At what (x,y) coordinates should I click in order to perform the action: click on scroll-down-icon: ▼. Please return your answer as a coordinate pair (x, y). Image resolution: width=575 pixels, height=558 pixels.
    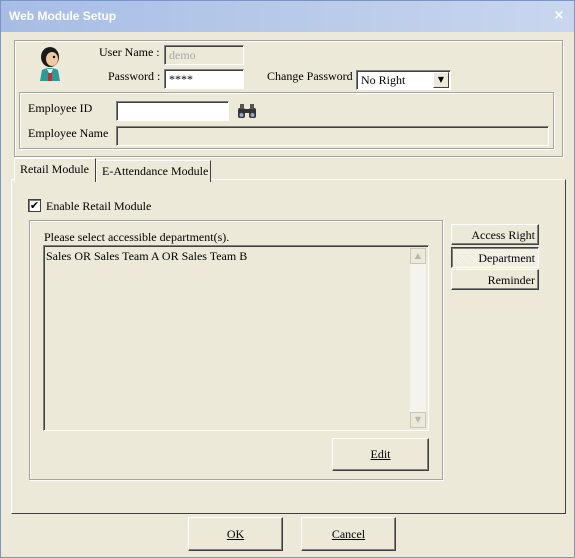
    Looking at the image, I should click on (418, 420).